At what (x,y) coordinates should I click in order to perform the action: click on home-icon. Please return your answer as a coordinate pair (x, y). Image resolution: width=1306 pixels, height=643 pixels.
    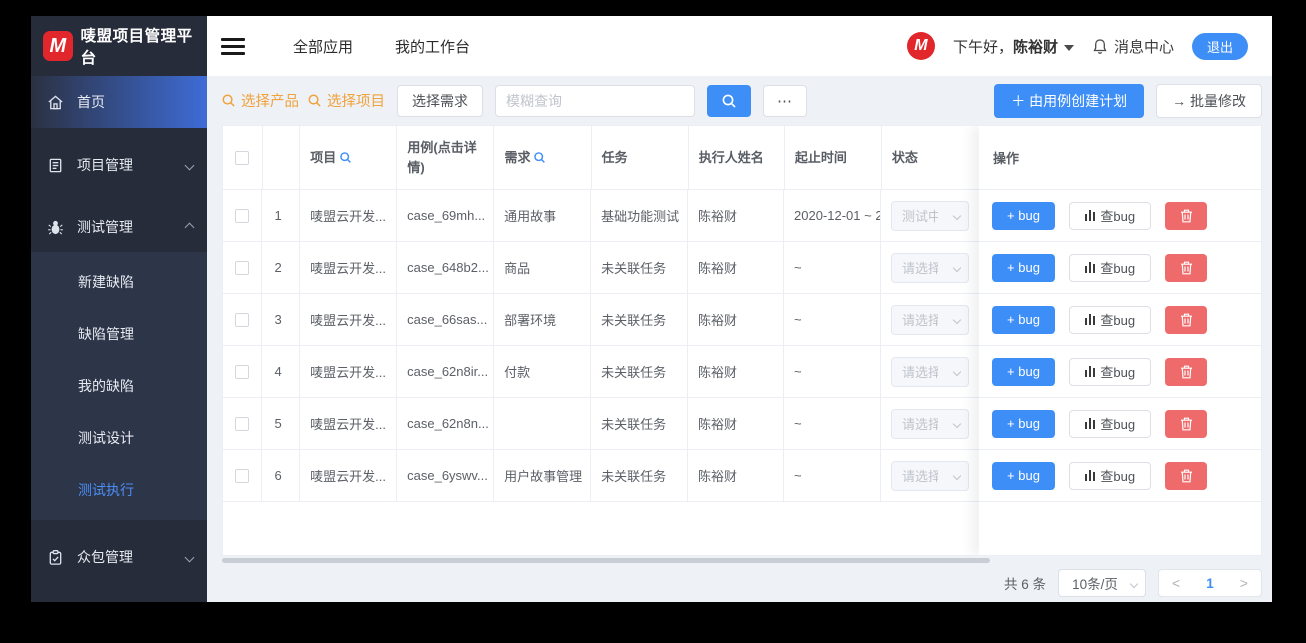
    Looking at the image, I should click on (55, 101).